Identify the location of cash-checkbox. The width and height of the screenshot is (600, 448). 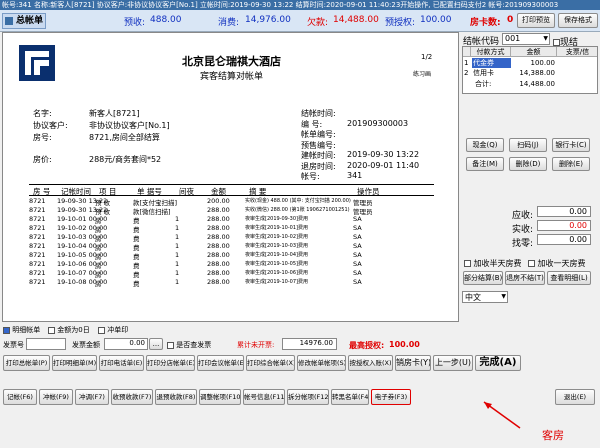
(556, 42).